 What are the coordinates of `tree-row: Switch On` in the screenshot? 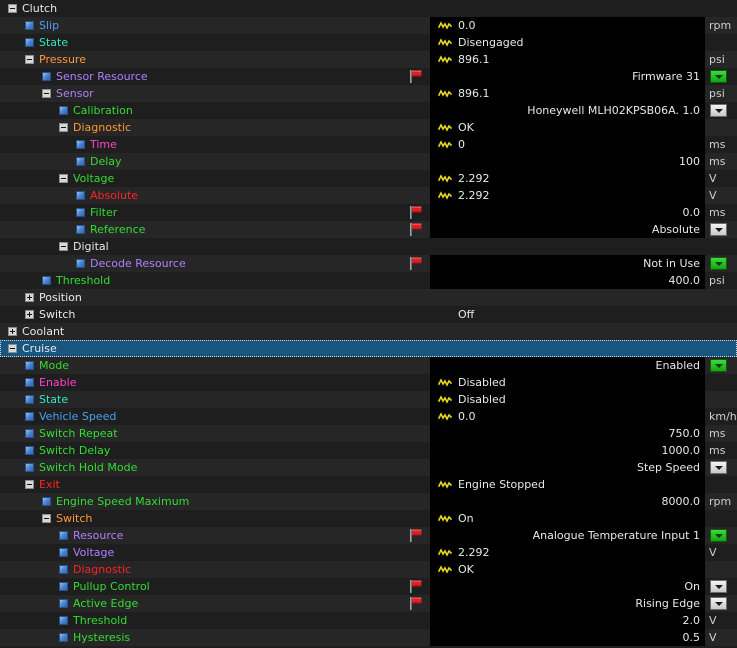 It's located at (368, 518).